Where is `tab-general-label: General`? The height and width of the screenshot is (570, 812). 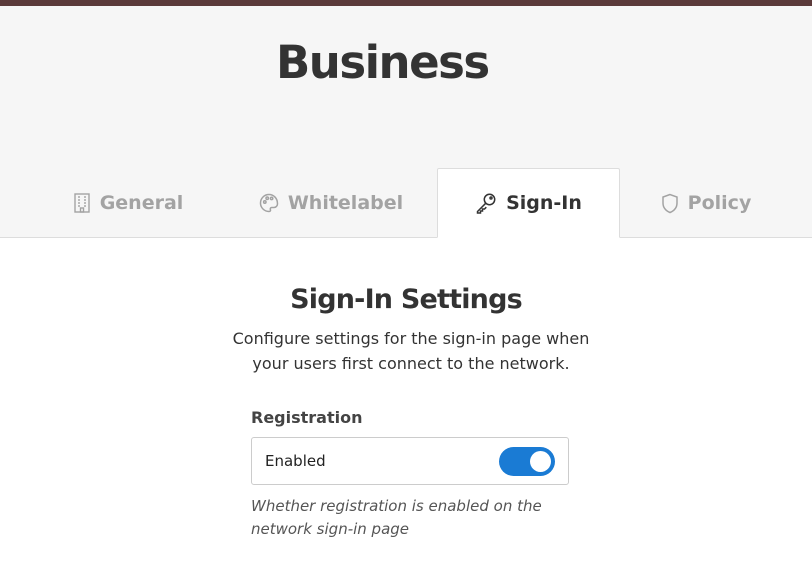
tab-general-label: General is located at coordinates (141, 203).